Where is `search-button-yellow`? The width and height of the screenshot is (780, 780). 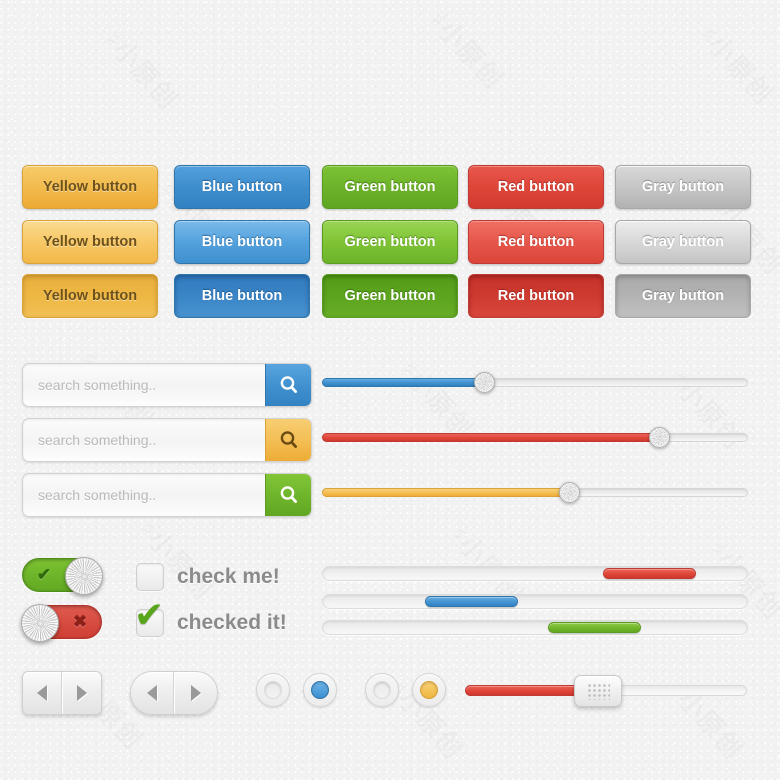 search-button-yellow is located at coordinates (288, 440).